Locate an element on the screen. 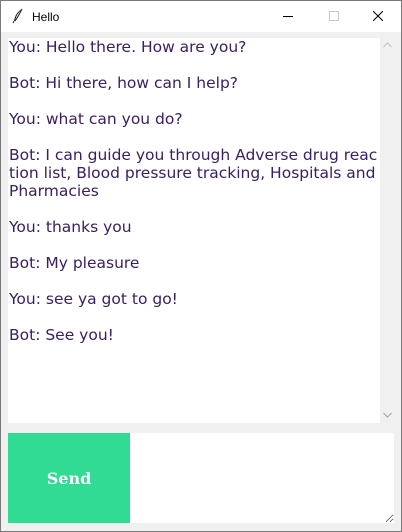  minimize-icon is located at coordinates (288, 16).